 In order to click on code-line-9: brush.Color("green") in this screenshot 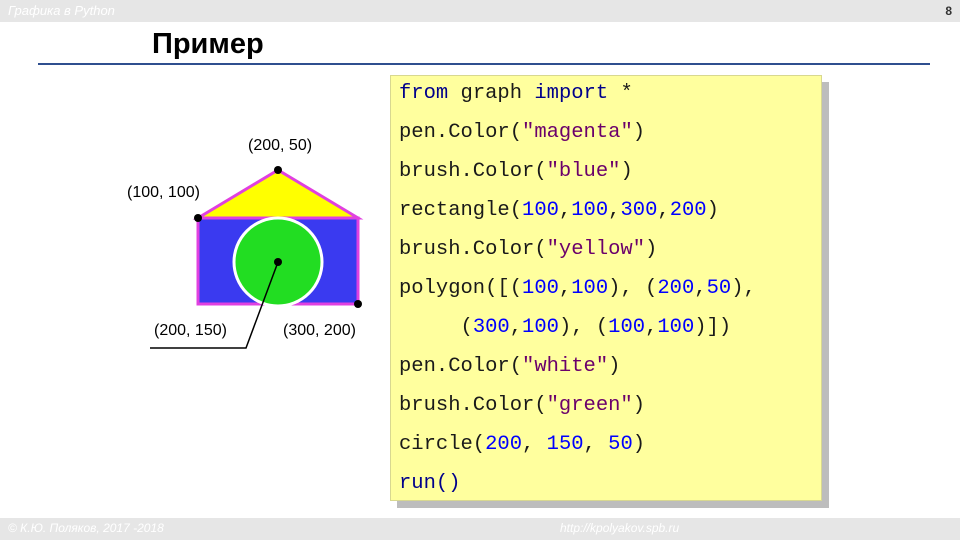, I will do `click(522, 405)`.